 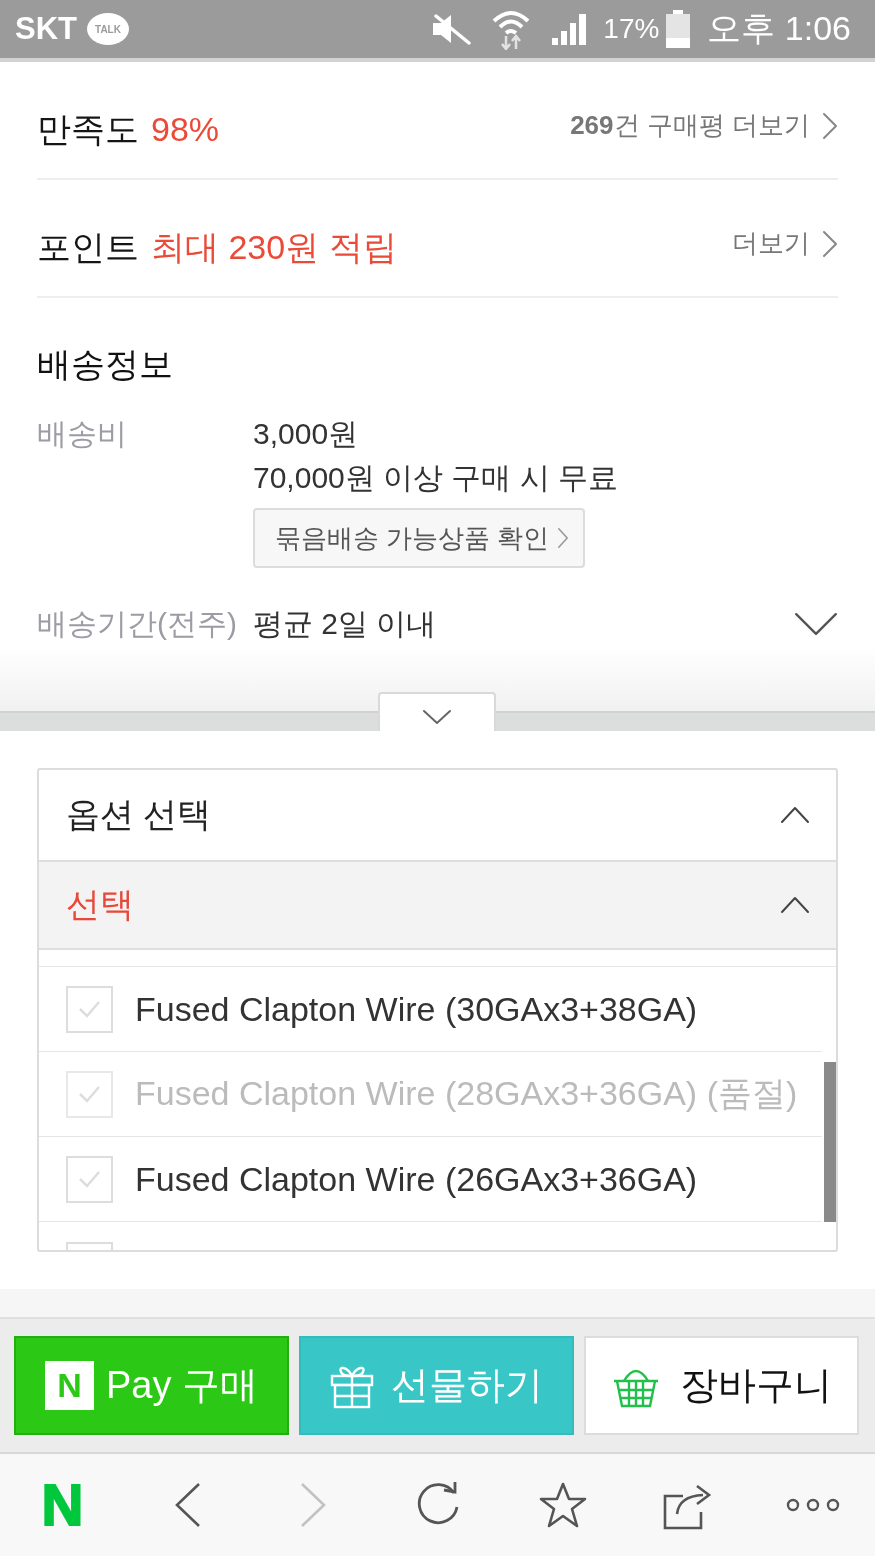 I want to click on wifi-icon, so click(x=511, y=29).